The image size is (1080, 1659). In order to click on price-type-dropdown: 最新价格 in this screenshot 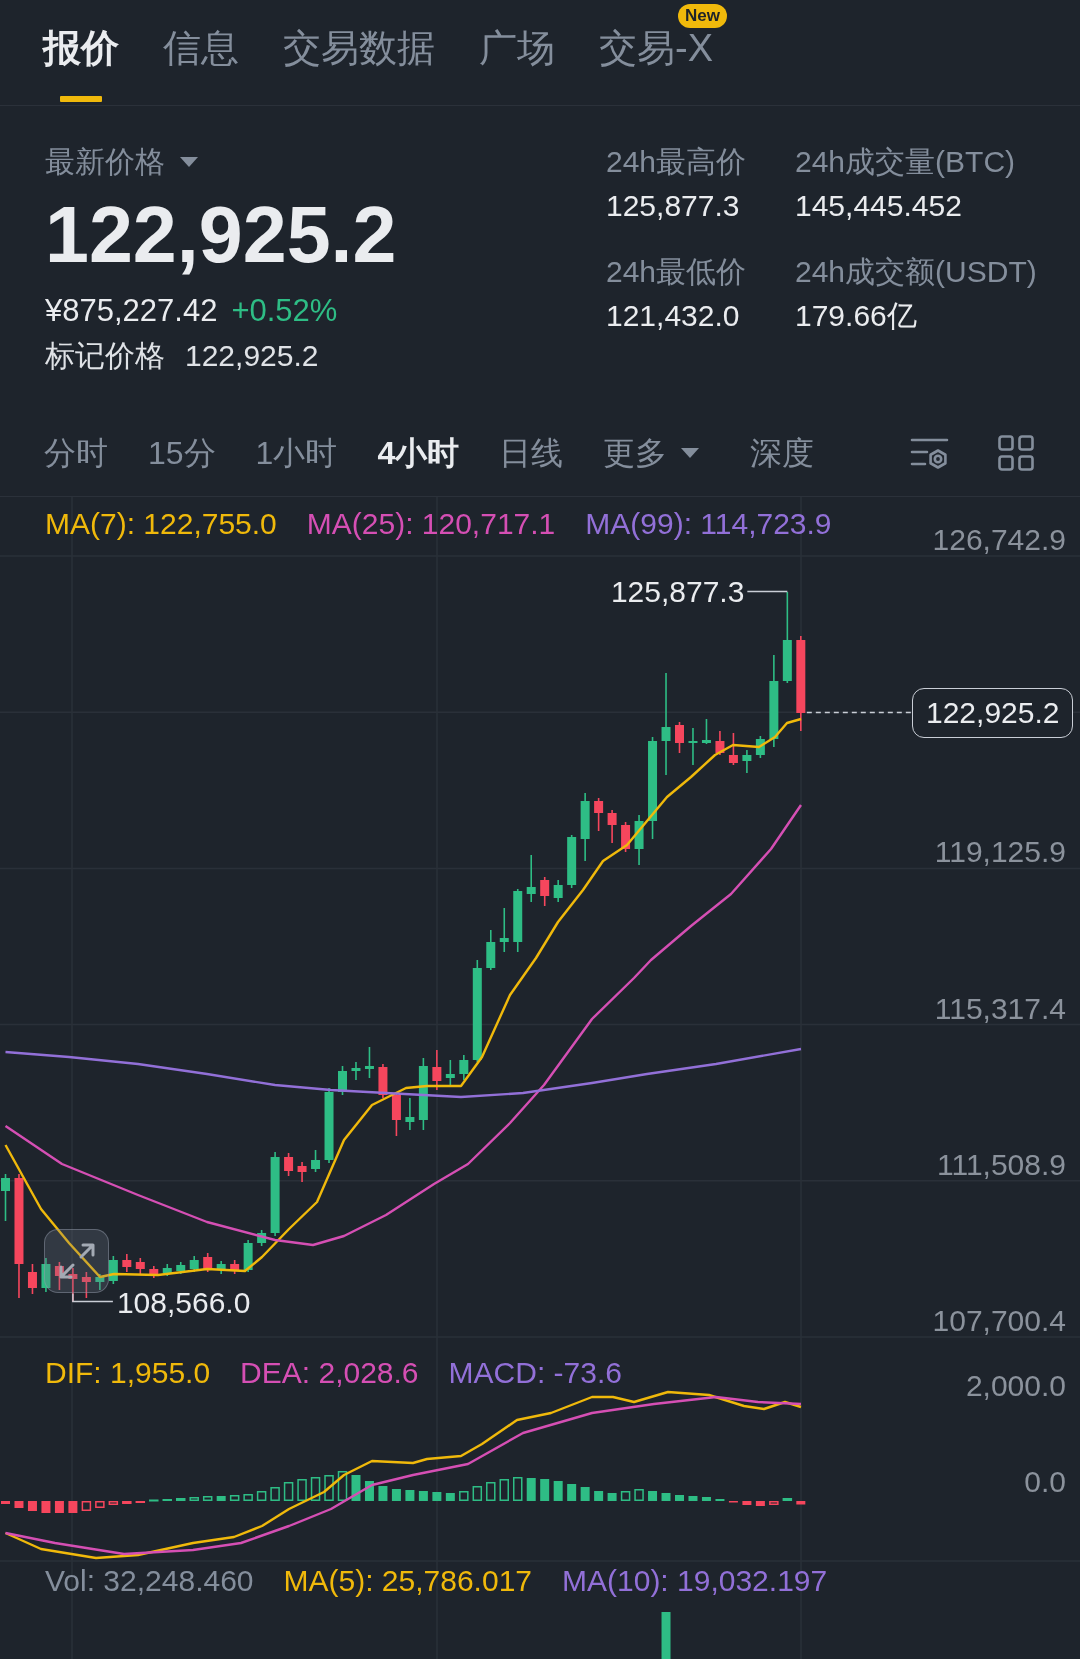, I will do `click(121, 162)`.